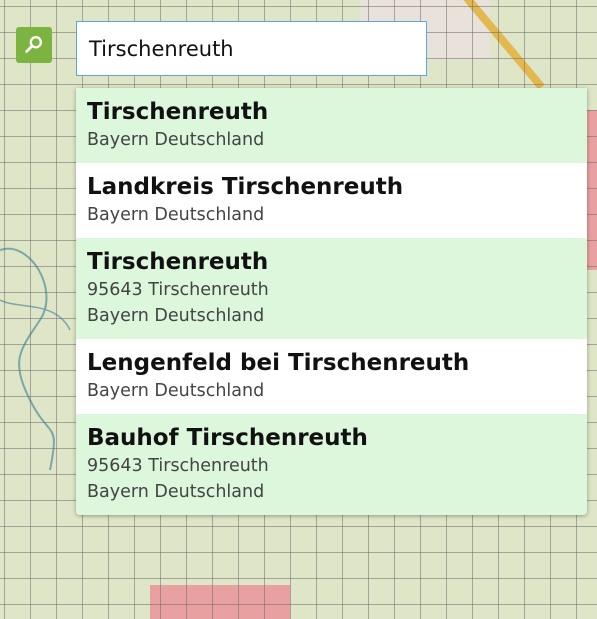 The image size is (597, 619). Describe the element at coordinates (251, 48) in the screenshot. I see `search-input` at that location.